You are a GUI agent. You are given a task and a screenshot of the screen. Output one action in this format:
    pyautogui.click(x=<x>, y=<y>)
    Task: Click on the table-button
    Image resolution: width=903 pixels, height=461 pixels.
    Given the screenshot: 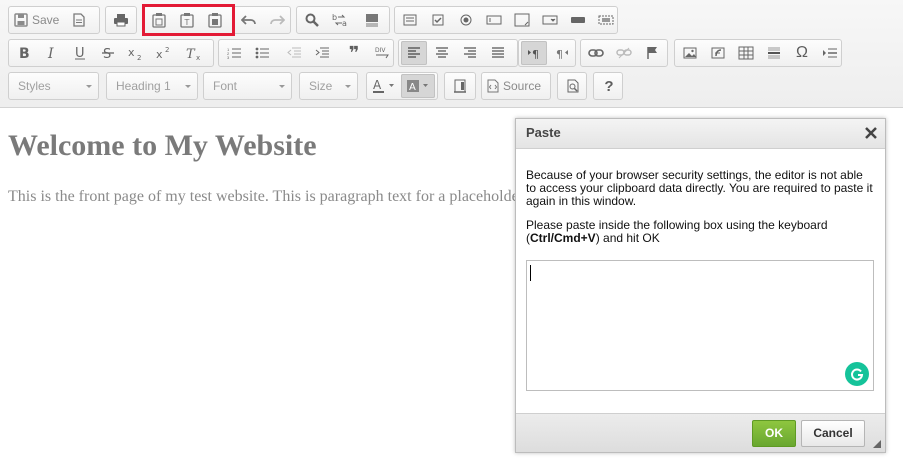 What is the action you would take?
    pyautogui.click(x=746, y=53)
    